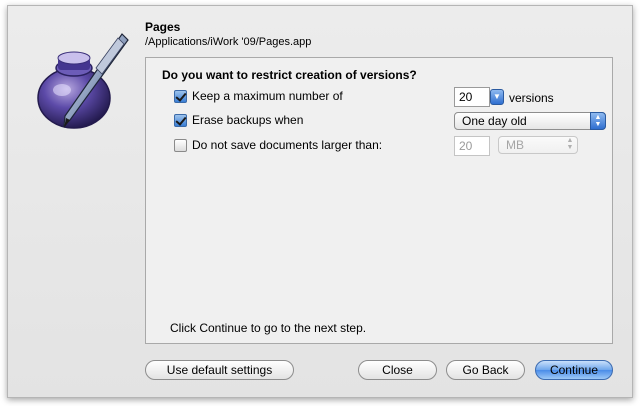 Image resolution: width=640 pixels, height=406 pixels. What do you see at coordinates (163, 27) in the screenshot?
I see `app-name: Pages` at bounding box center [163, 27].